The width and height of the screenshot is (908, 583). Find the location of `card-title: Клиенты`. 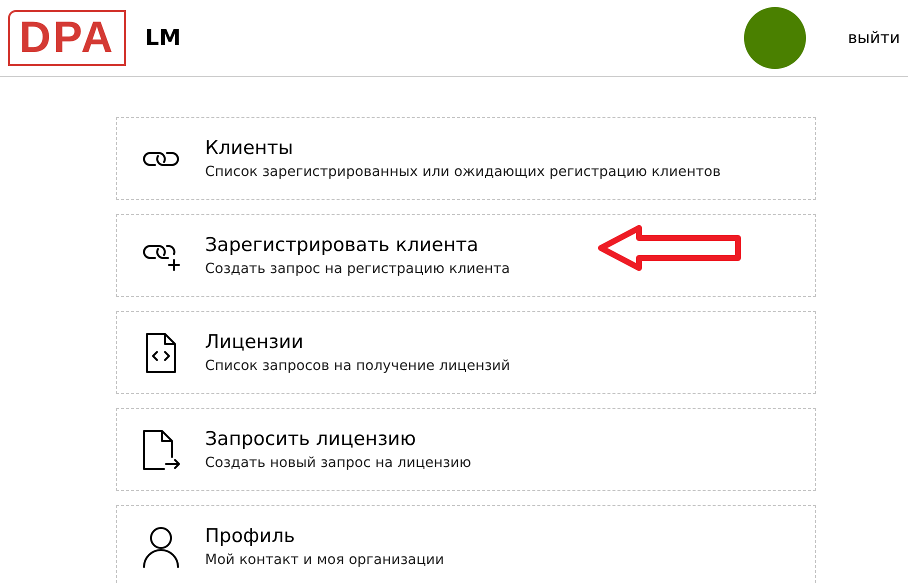

card-title: Клиенты is located at coordinates (249, 148).